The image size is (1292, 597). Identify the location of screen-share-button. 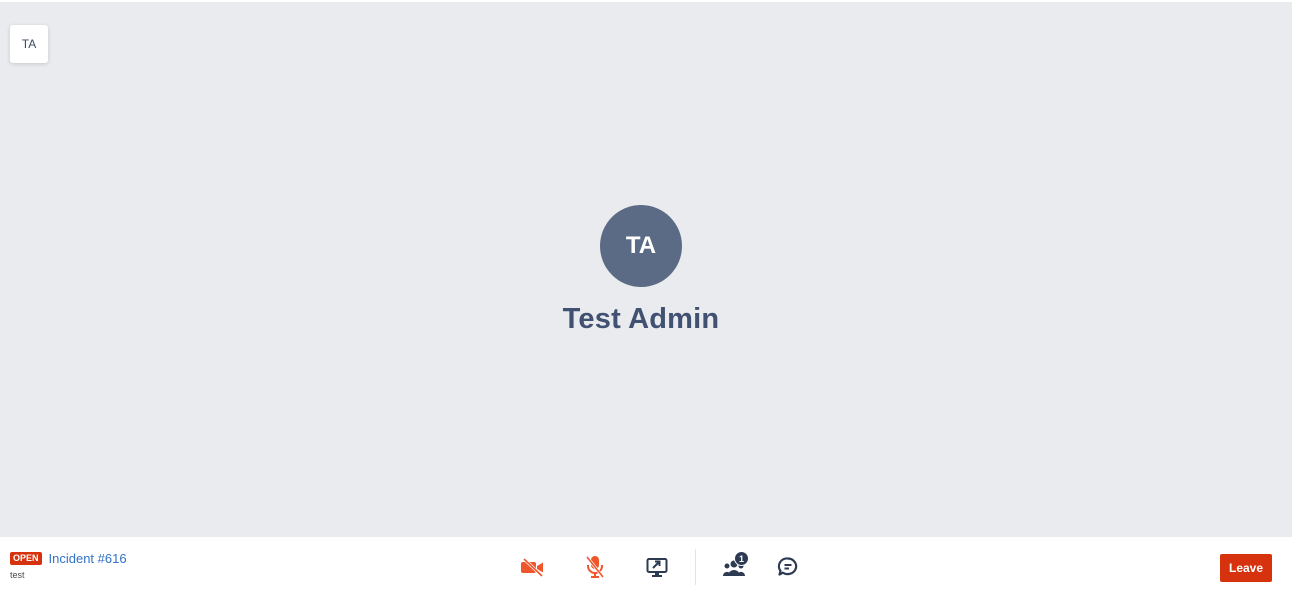
(657, 567).